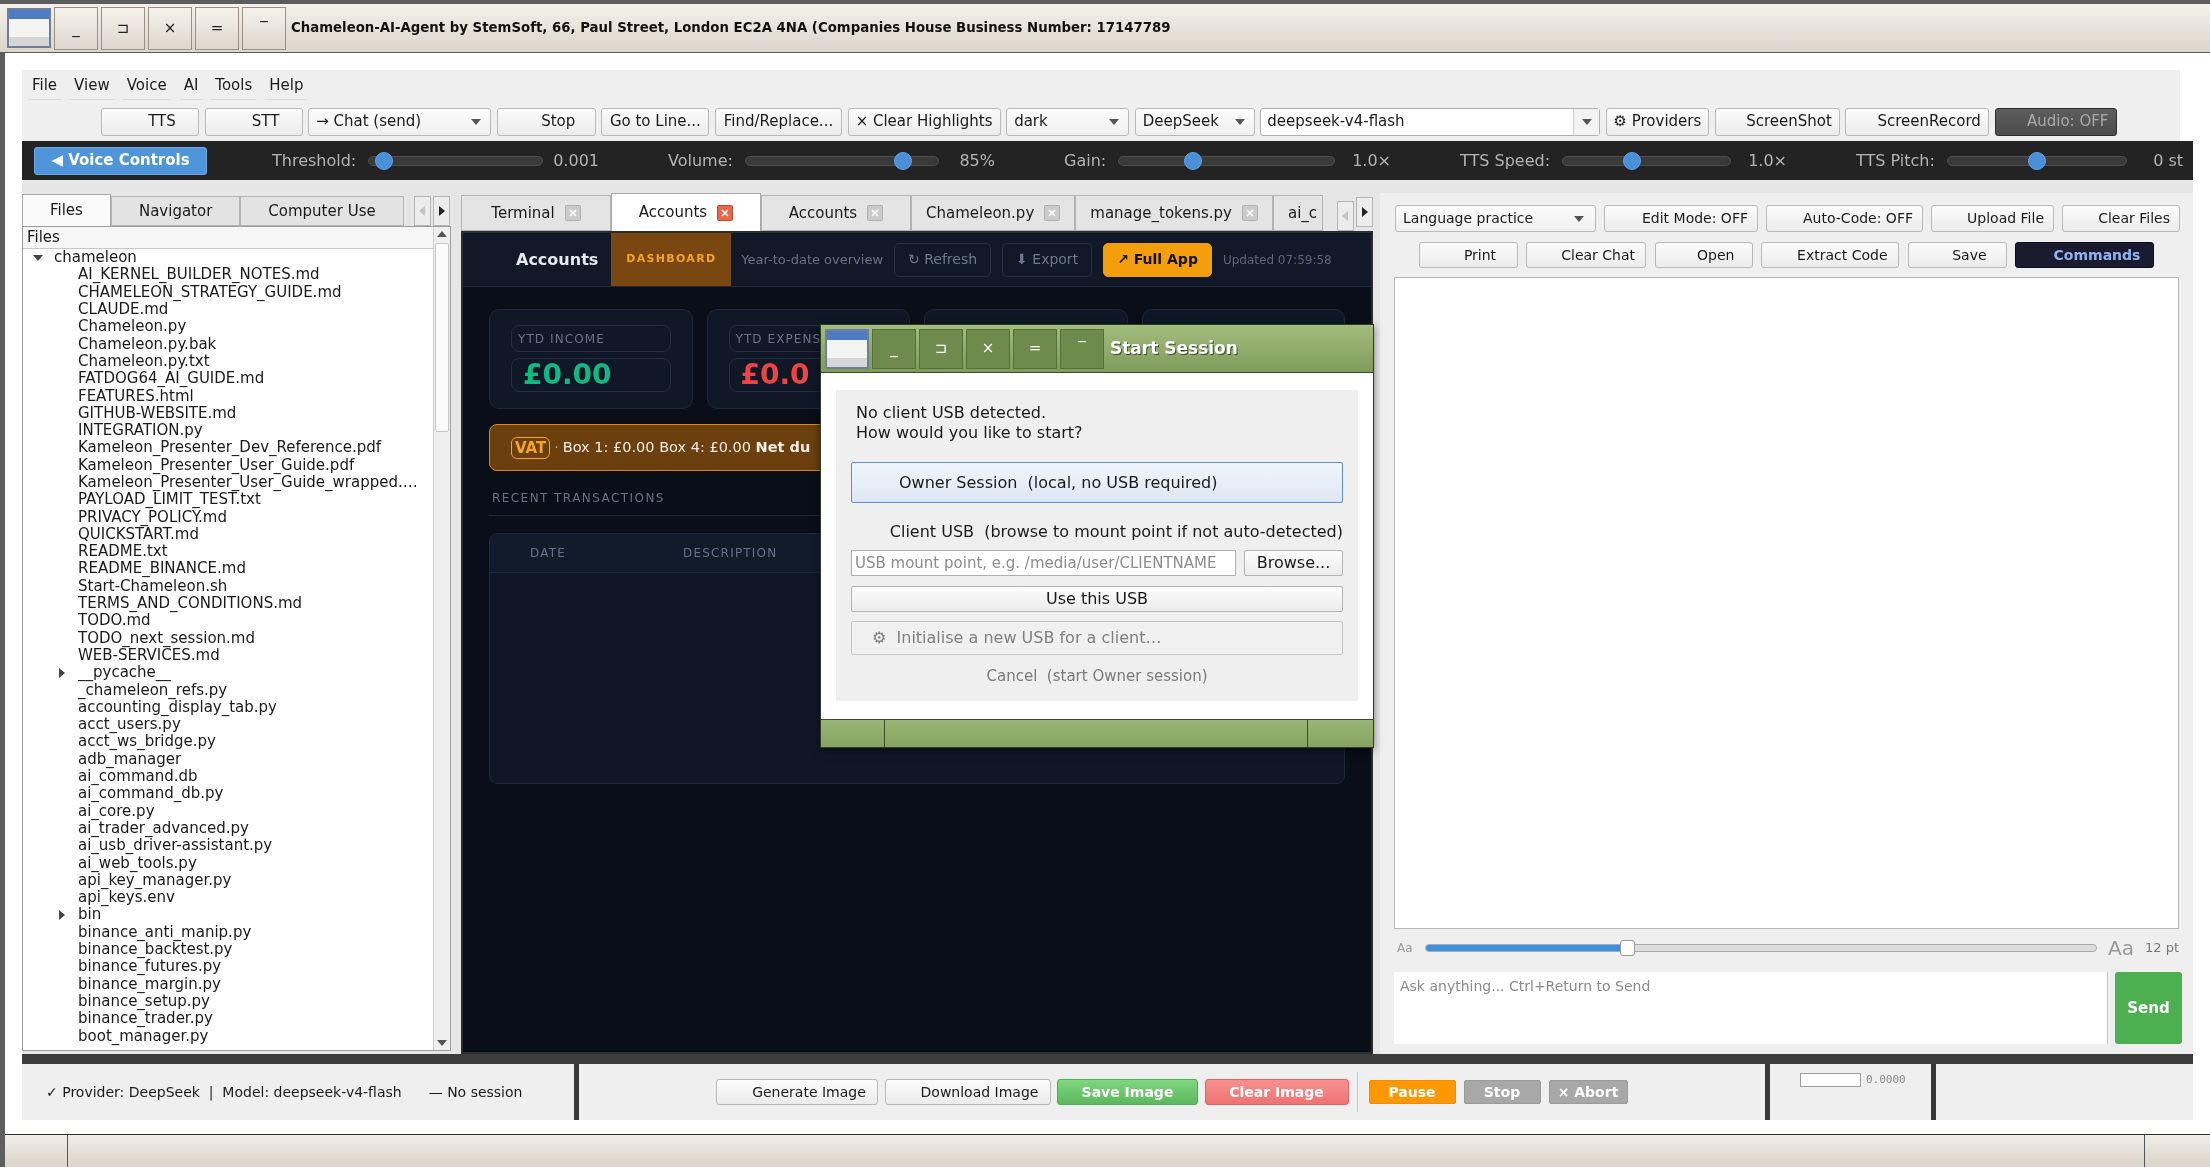 This screenshot has height=1167, width=2210. Describe the element at coordinates (1751, 1008) in the screenshot. I see `chat-input: Ask anything... Ctrl+Return to Send` at that location.